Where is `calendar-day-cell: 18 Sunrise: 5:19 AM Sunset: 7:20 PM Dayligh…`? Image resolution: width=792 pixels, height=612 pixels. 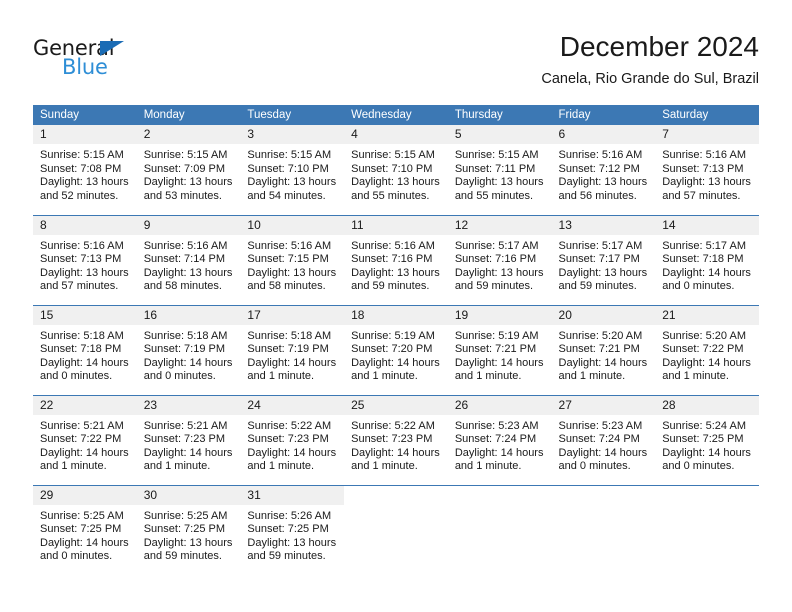
calendar-day-cell: 18 Sunrise: 5:19 AM Sunset: 7:20 PM Dayligh… is located at coordinates (396, 349).